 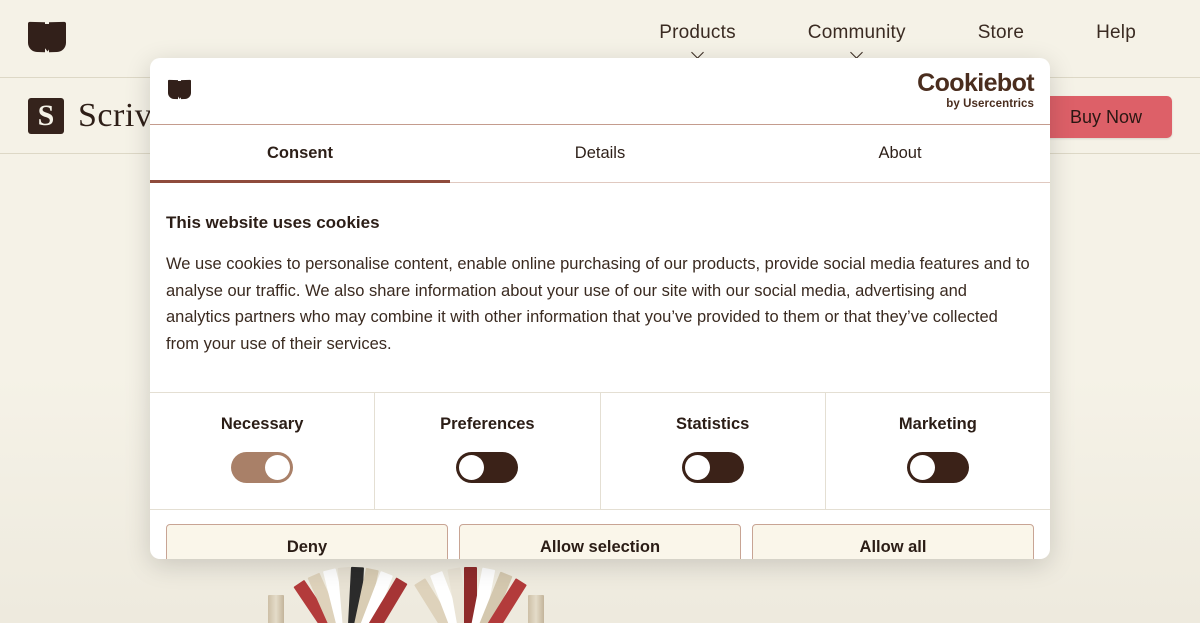 I want to click on category-marketing: Marketing, so click(x=938, y=451).